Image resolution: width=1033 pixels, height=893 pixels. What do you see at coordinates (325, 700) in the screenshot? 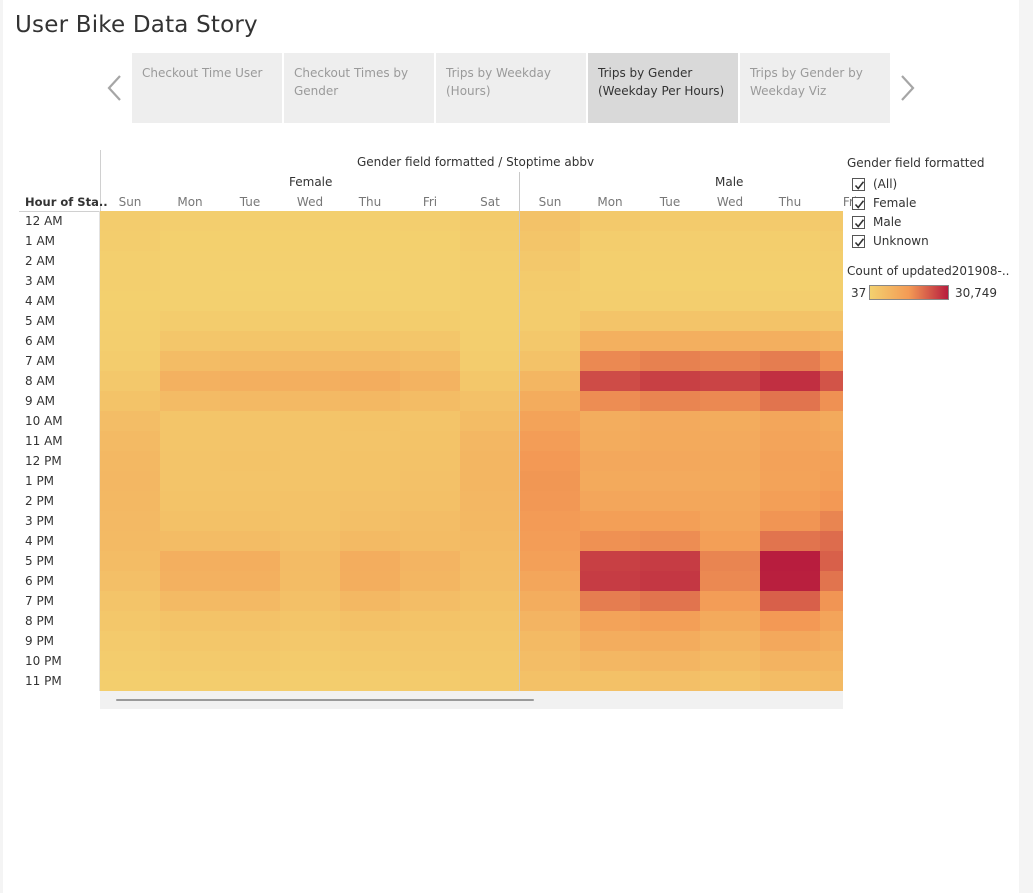
I see `scrollbar-thumb` at bounding box center [325, 700].